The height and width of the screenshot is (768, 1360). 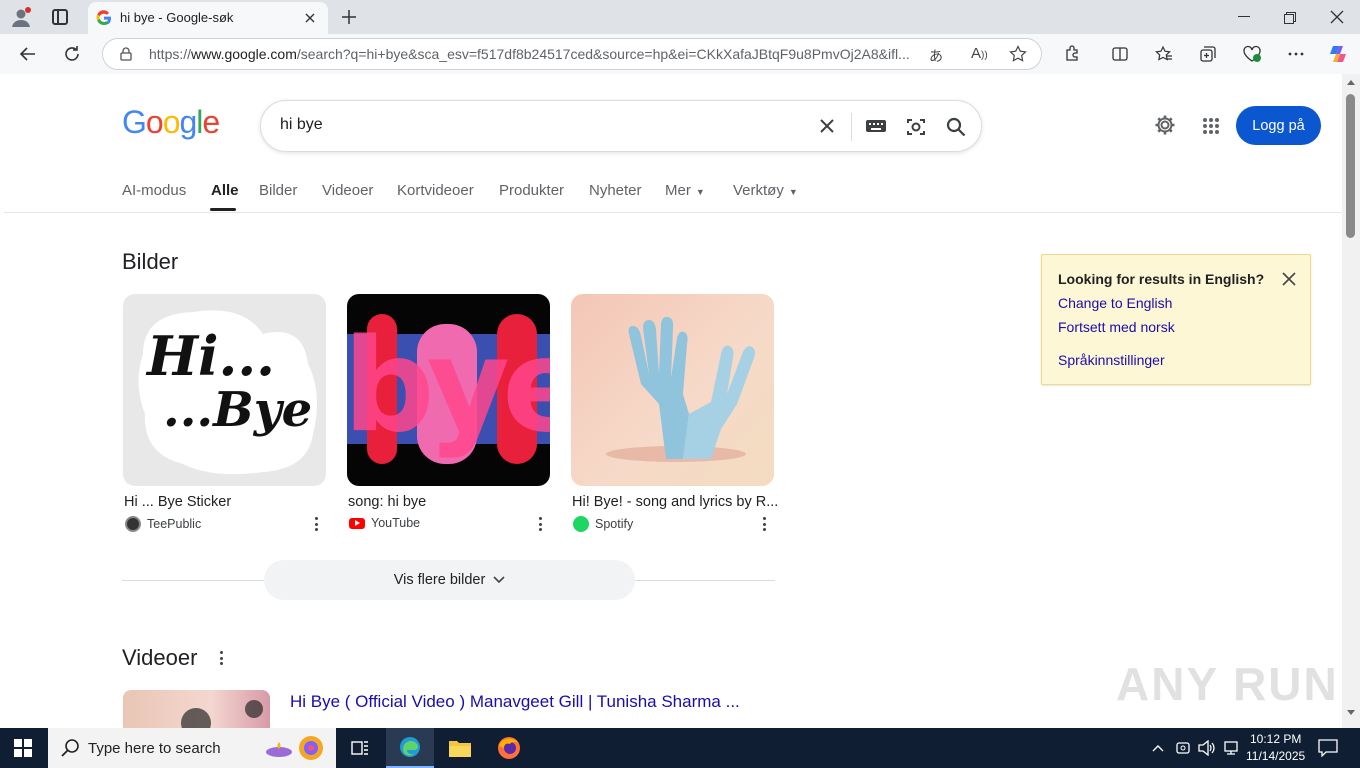 What do you see at coordinates (827, 126) in the screenshot?
I see `clear-search-icon` at bounding box center [827, 126].